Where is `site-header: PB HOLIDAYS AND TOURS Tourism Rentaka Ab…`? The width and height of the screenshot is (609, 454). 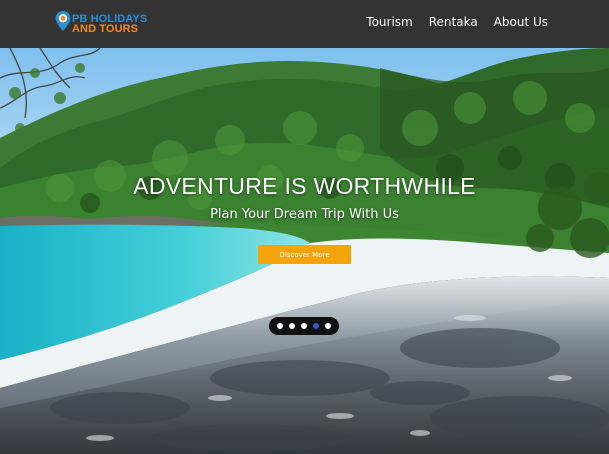 site-header: PB HOLIDAYS AND TOURS Tourism Rentaka Ab… is located at coordinates (304, 24).